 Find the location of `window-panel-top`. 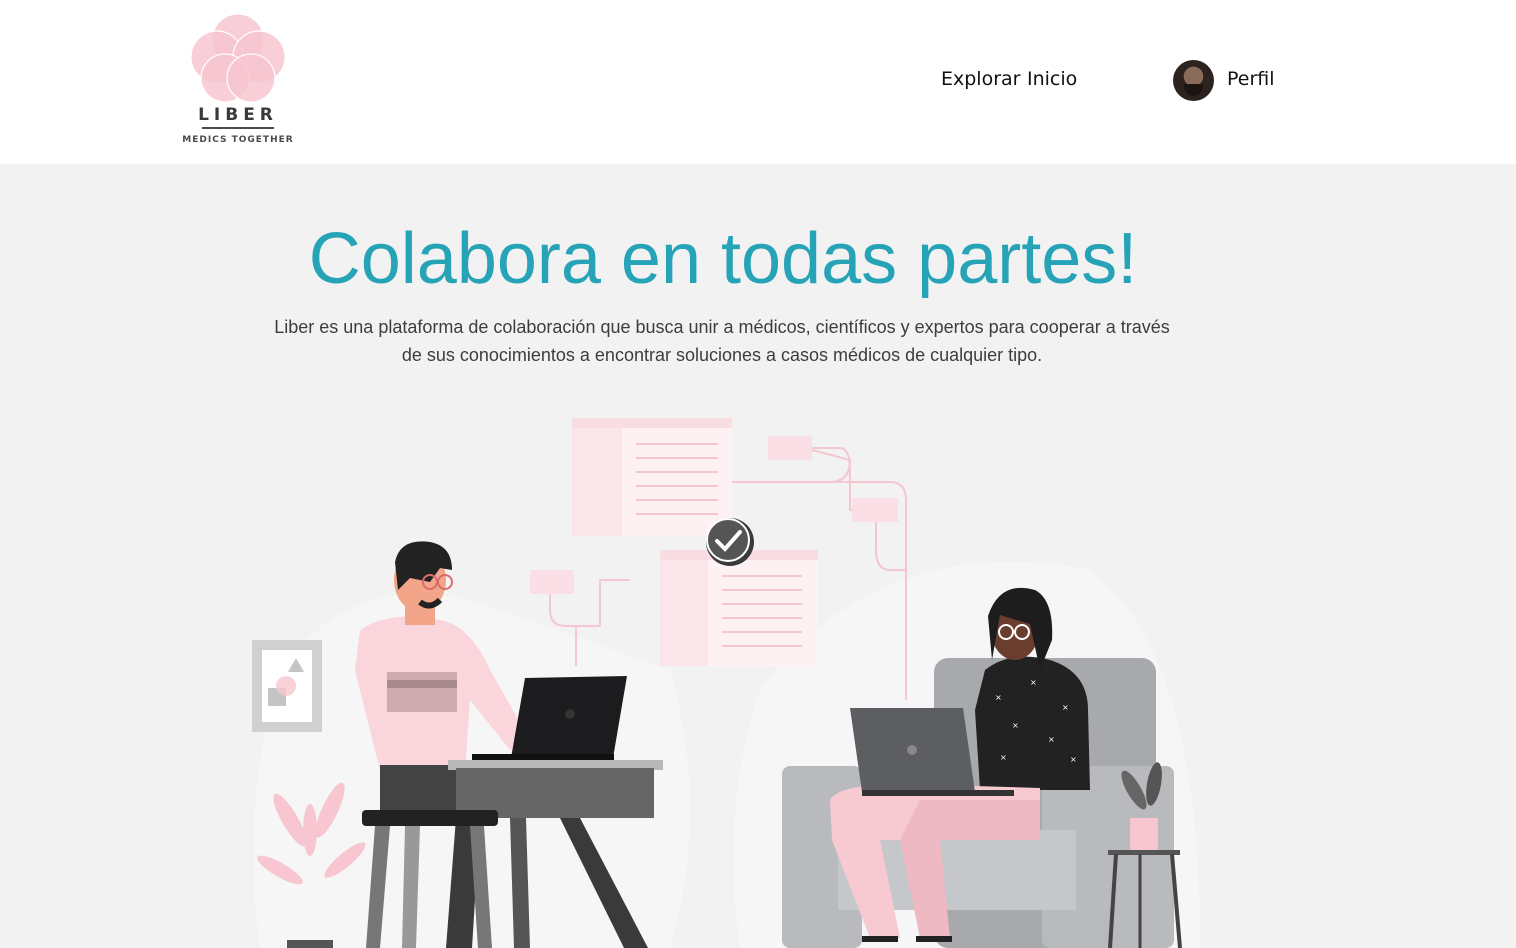

window-panel-top is located at coordinates (652, 477).